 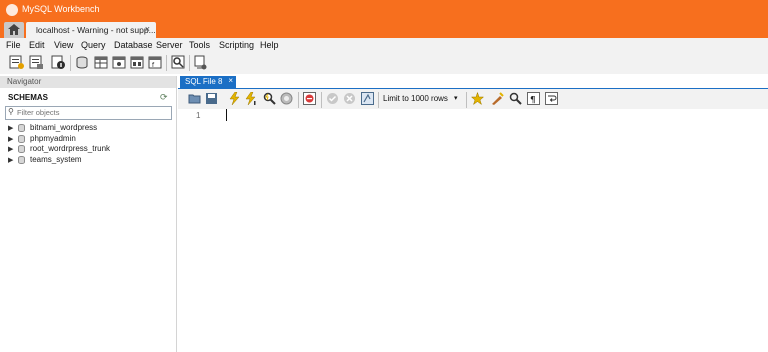 What do you see at coordinates (551, 98) in the screenshot?
I see `word-wrap-icon` at bounding box center [551, 98].